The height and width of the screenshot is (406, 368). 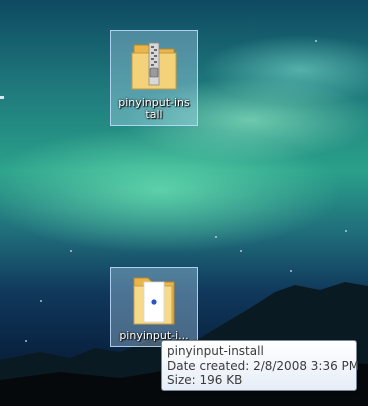 I want to click on desktop-icon-pinyinput-install-zip: pinyinput-ins tall, so click(x=154, y=78).